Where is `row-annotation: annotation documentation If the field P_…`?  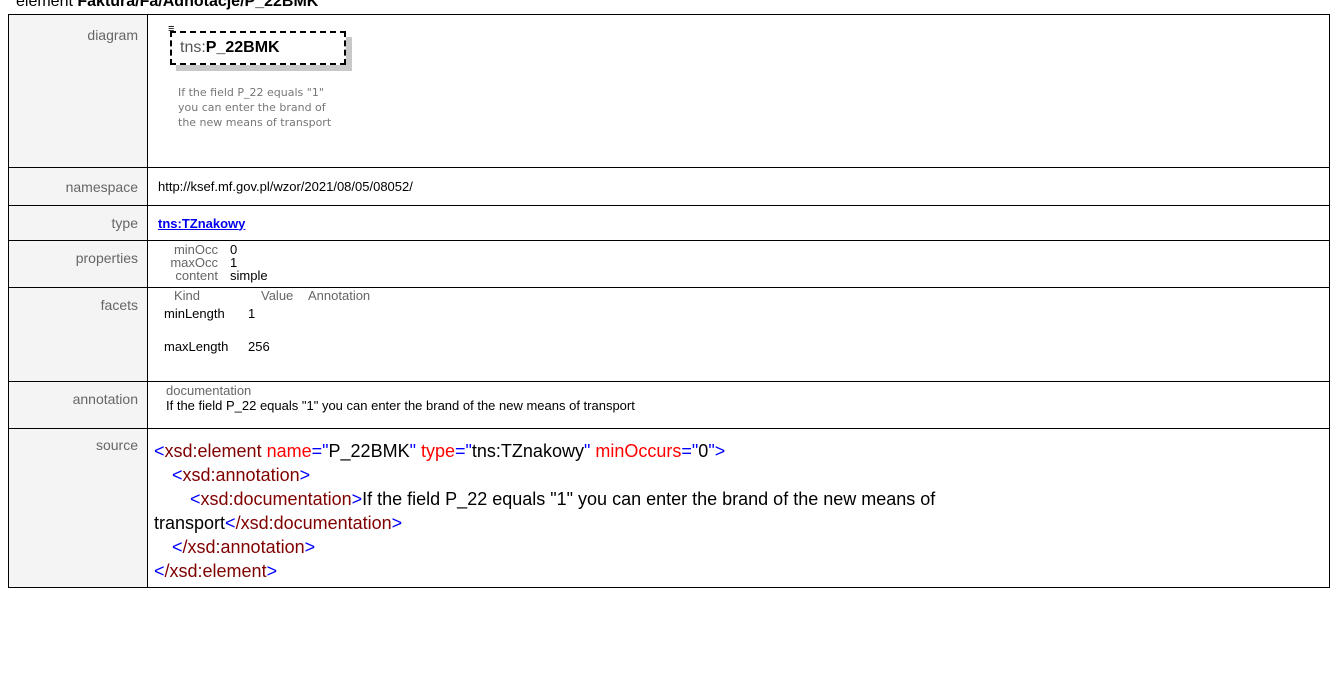
row-annotation: annotation documentation If the field P_… is located at coordinates (669, 405).